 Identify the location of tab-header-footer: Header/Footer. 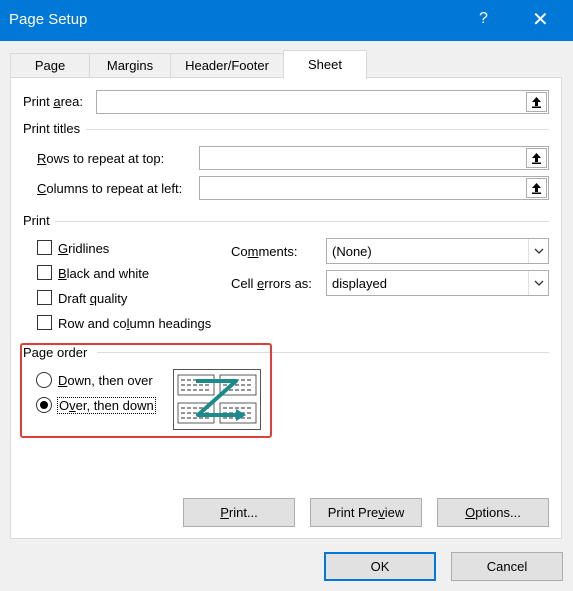
(227, 65).